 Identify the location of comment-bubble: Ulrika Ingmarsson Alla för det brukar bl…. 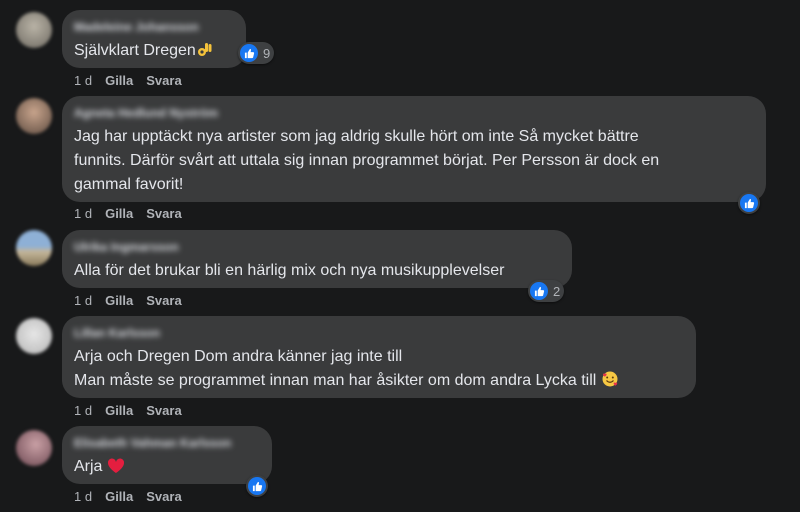
(317, 259).